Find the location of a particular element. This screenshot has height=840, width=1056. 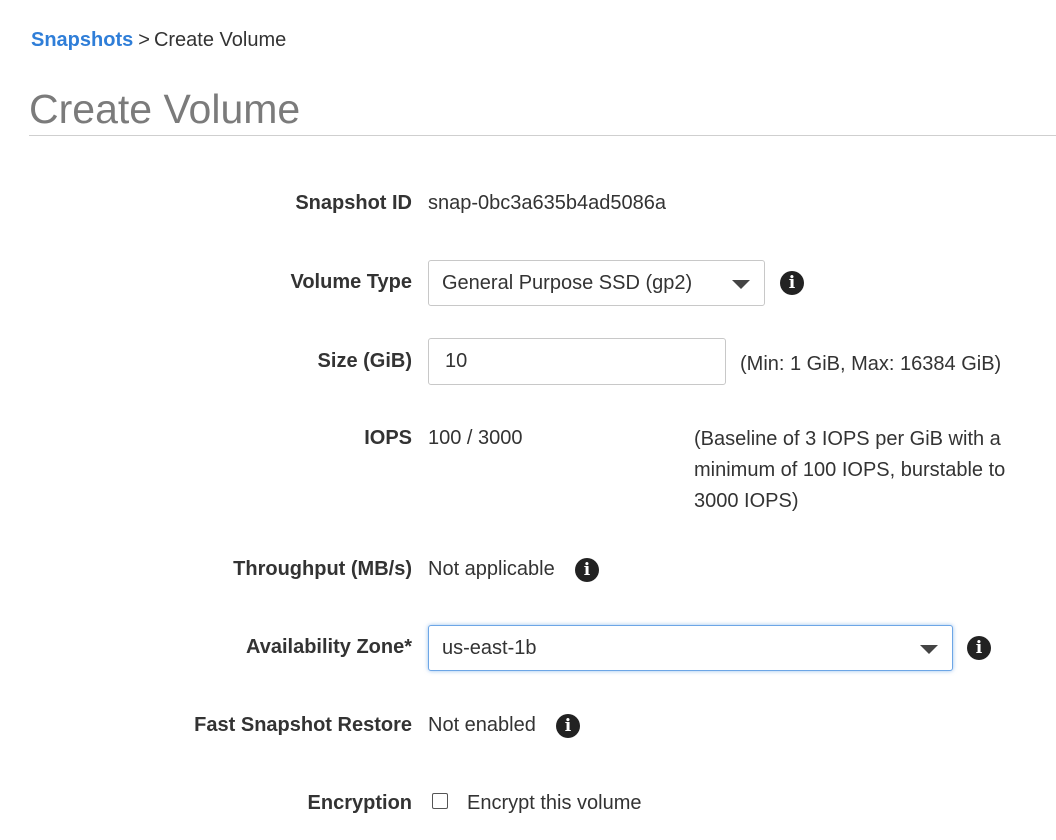

volume-type-label: Volume Type is located at coordinates (351, 282).